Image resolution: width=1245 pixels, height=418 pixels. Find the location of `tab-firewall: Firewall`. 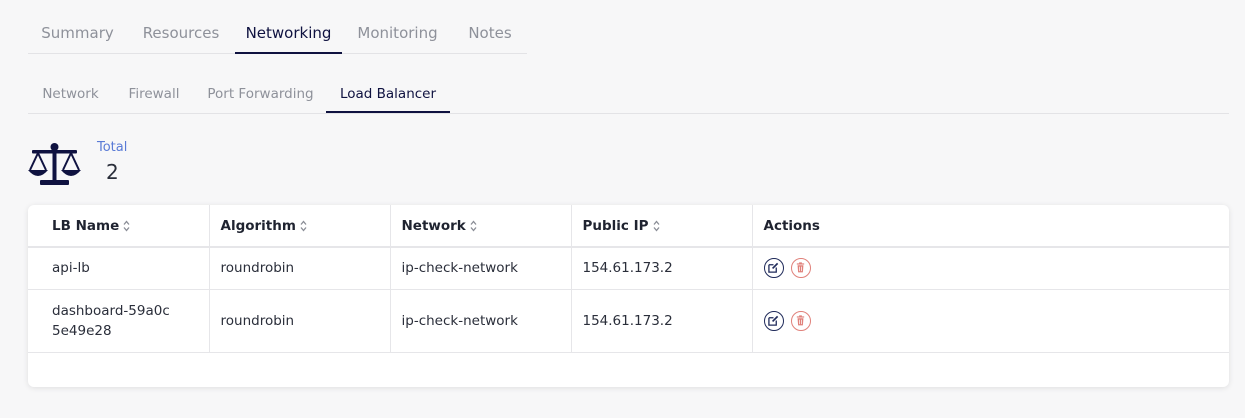

tab-firewall: Firewall is located at coordinates (154, 95).